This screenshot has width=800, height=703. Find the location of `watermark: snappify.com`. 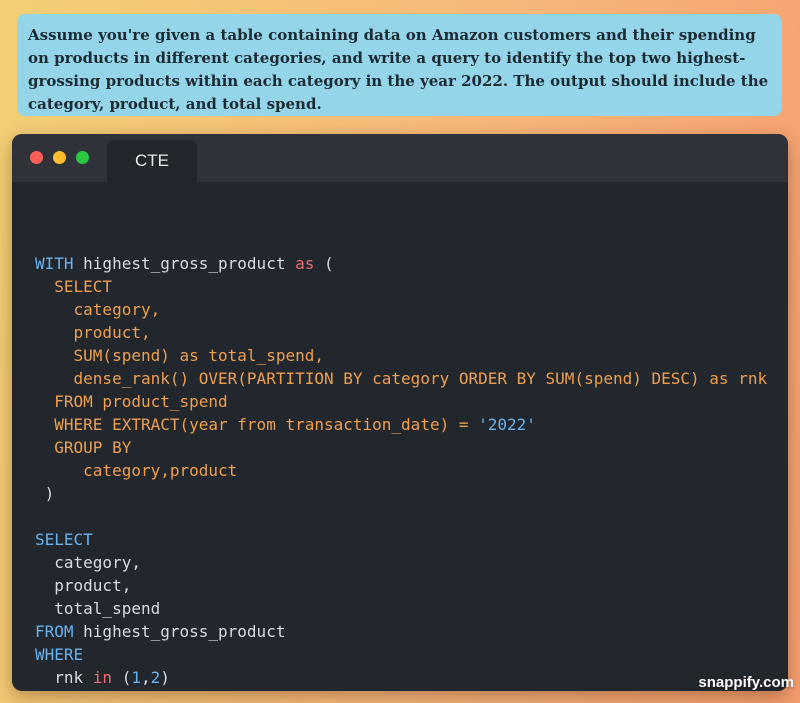

watermark: snappify.com is located at coordinates (746, 682).